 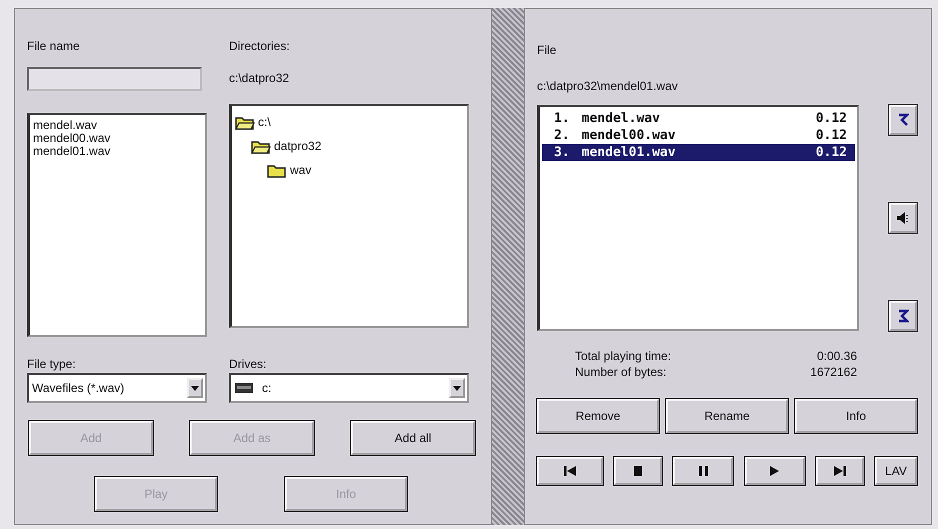 What do you see at coordinates (65, 125) in the screenshot?
I see `file-item: mendel.wav` at bounding box center [65, 125].